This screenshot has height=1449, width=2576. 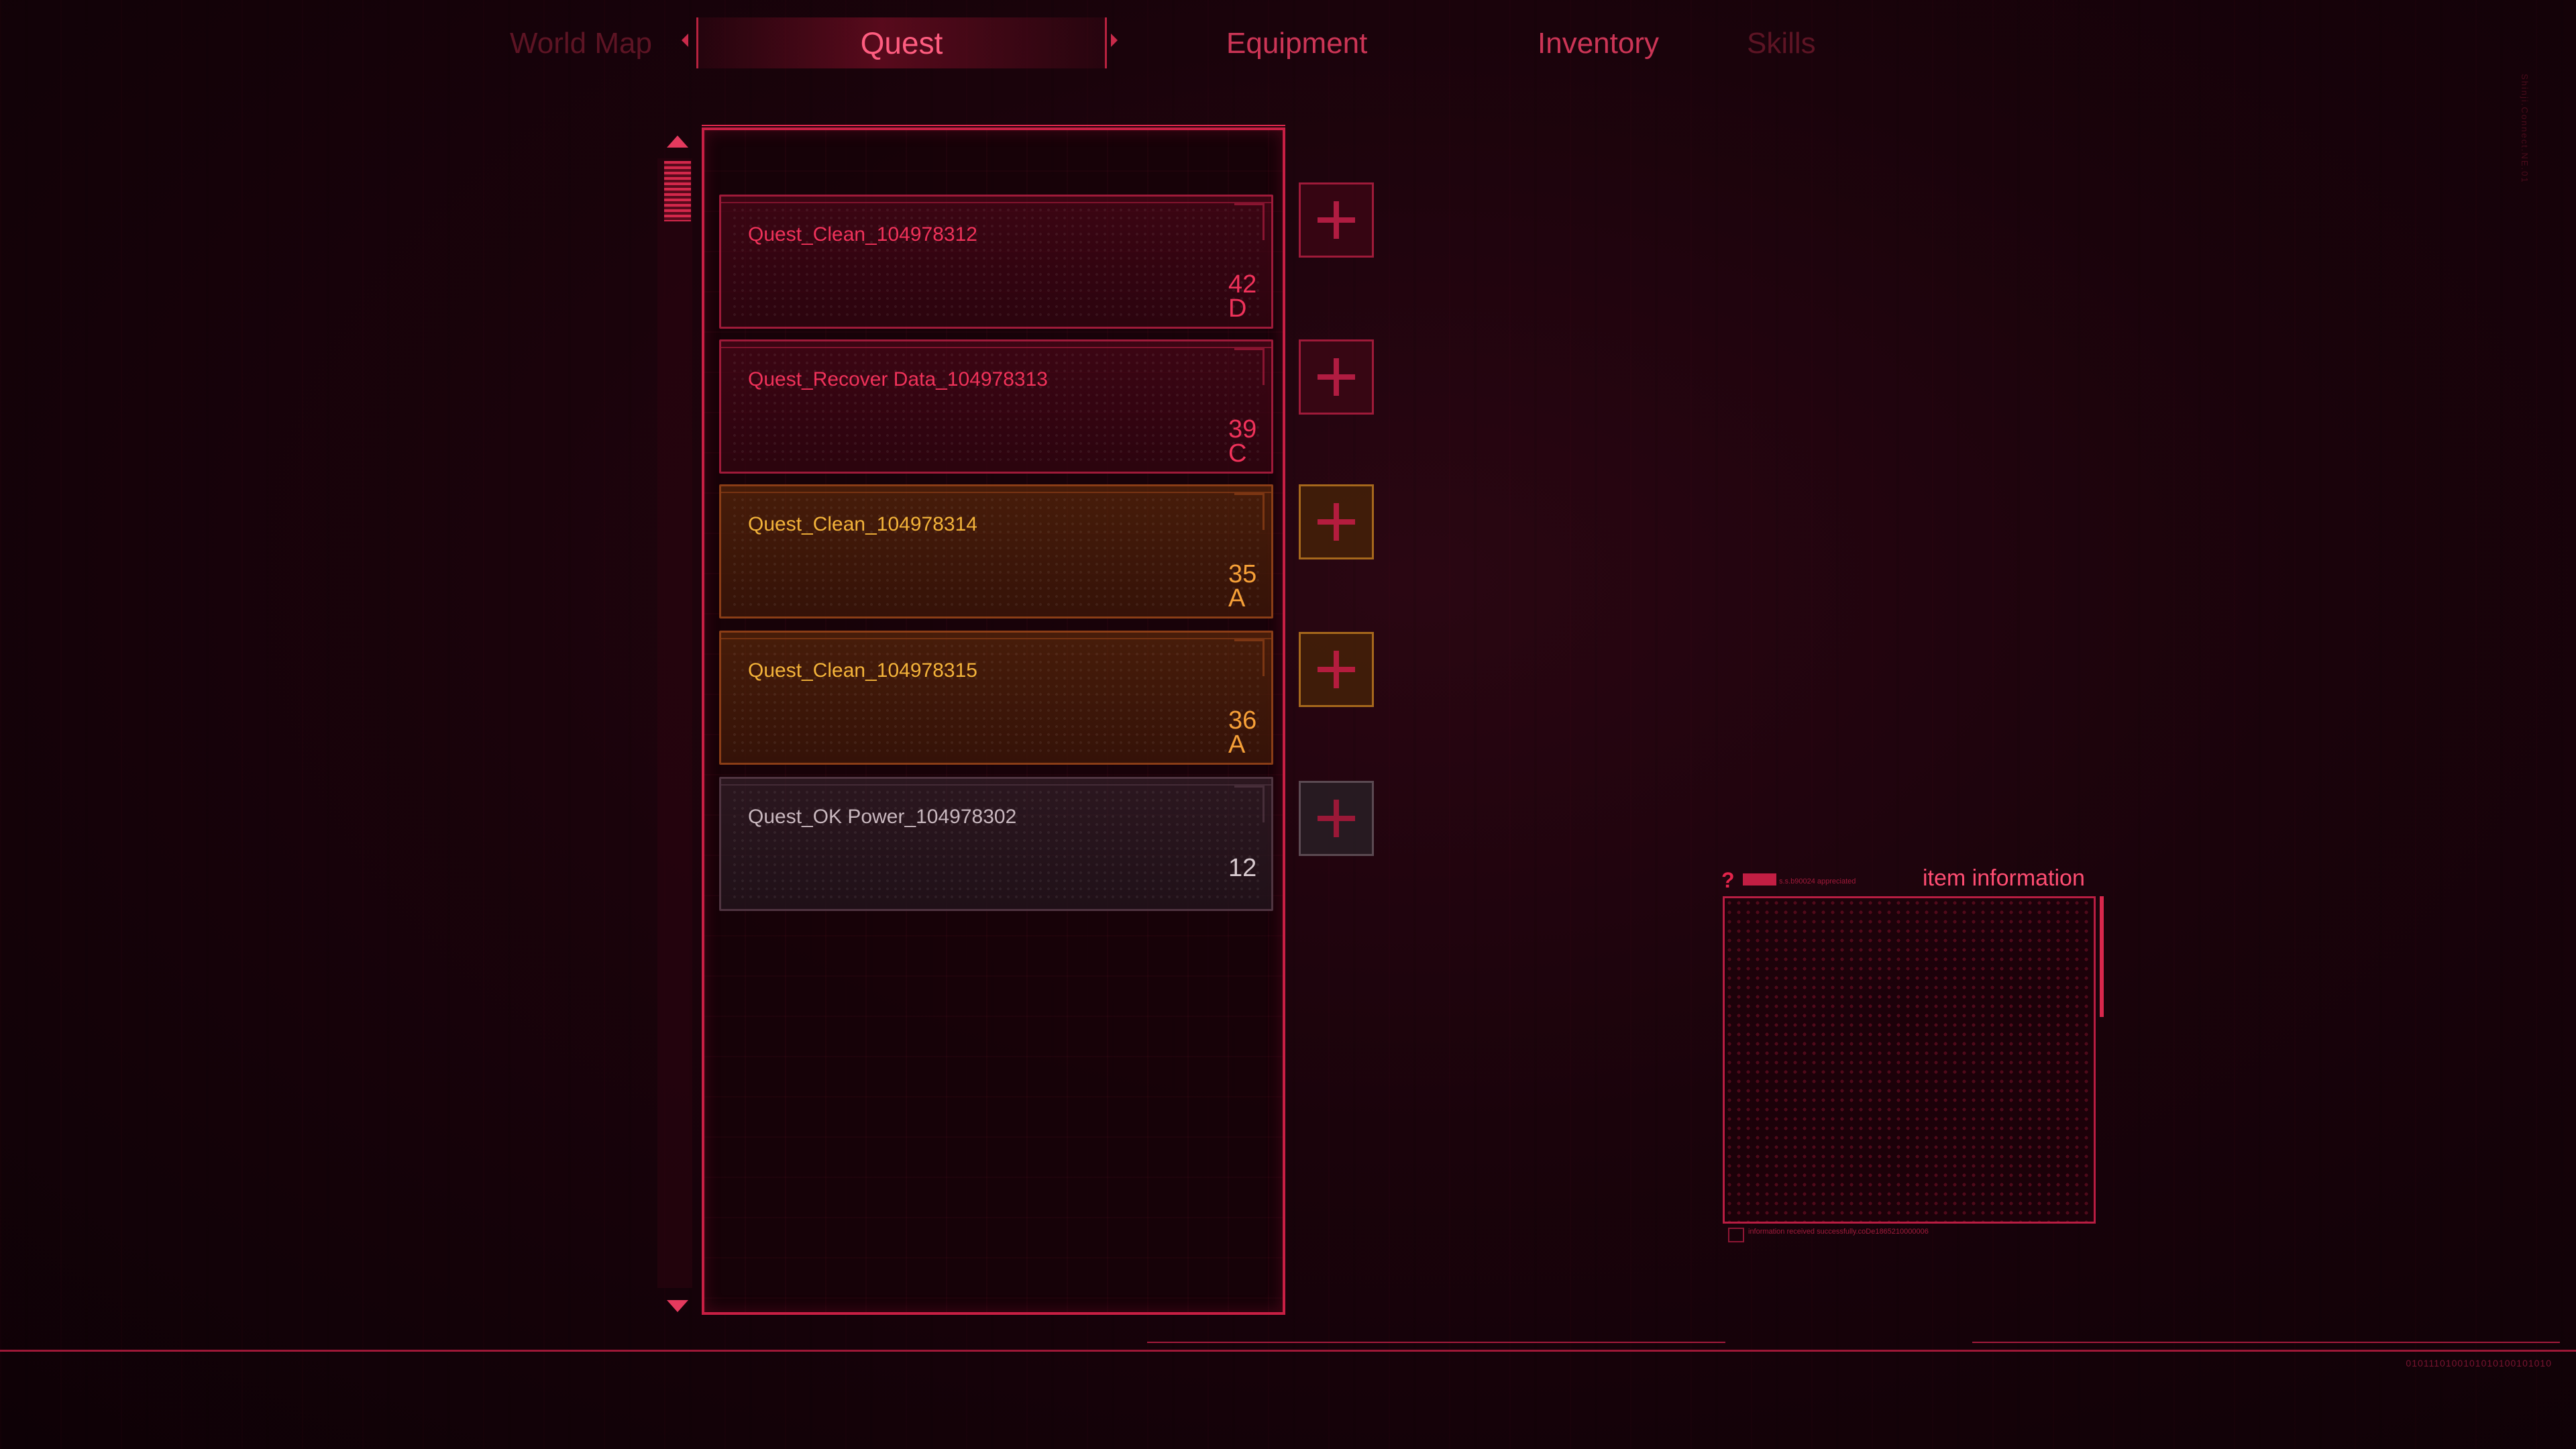 What do you see at coordinates (862, 670) in the screenshot?
I see `quest-name: Quest_Clean_104978315` at bounding box center [862, 670].